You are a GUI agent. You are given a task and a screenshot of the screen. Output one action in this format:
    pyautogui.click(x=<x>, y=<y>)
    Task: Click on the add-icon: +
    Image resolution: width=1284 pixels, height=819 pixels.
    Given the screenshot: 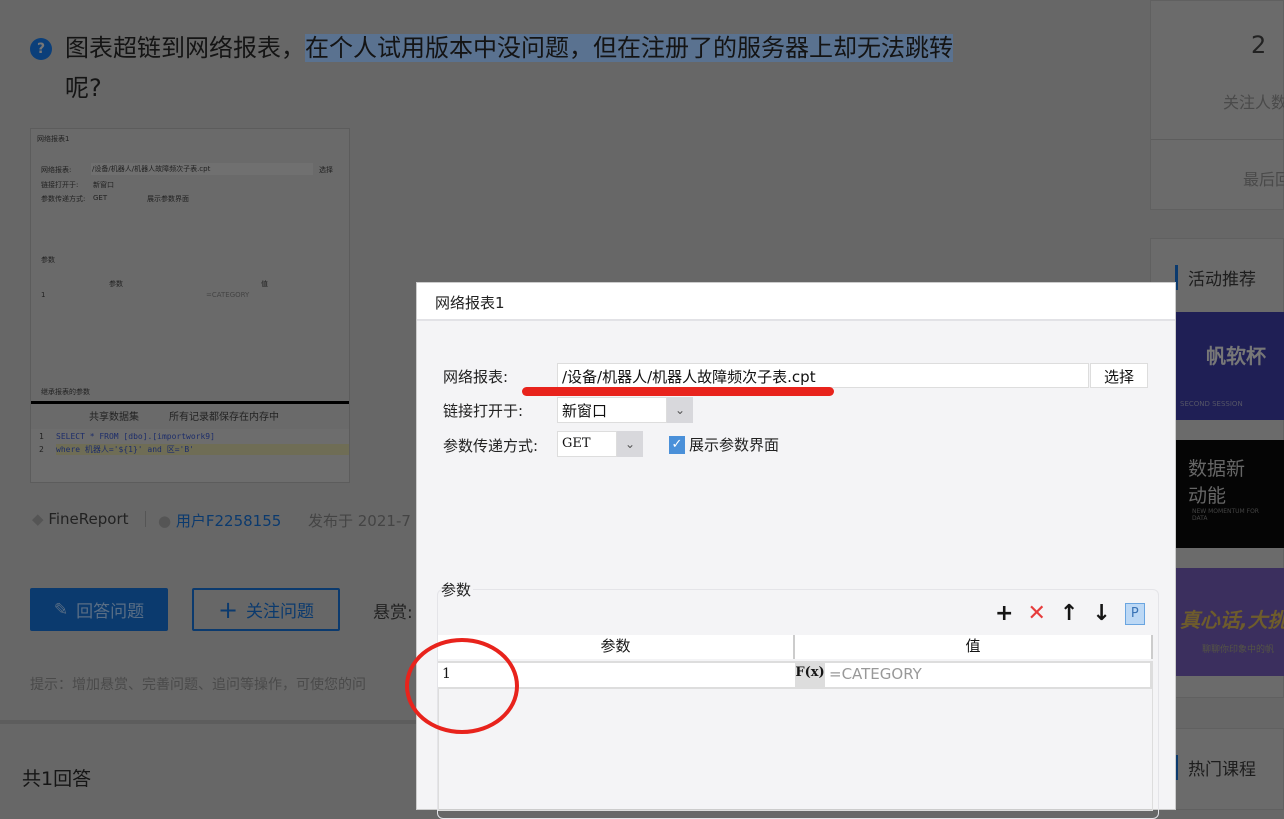 What is the action you would take?
    pyautogui.click(x=1004, y=613)
    